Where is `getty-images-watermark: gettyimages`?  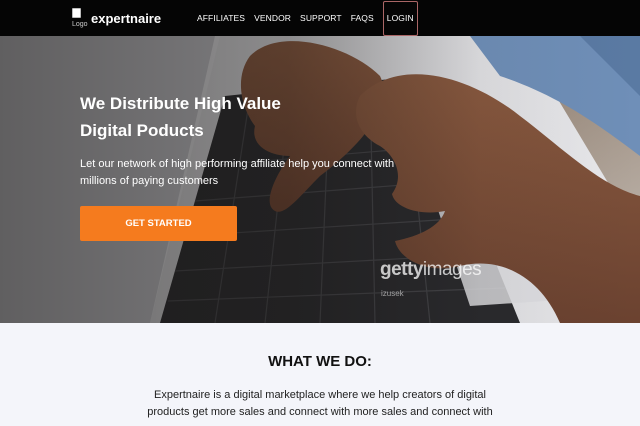
getty-images-watermark: gettyimages is located at coordinates (431, 270).